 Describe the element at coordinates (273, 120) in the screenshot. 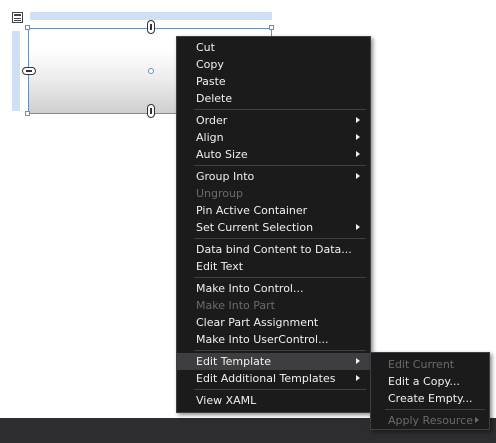

I see `menu-item-order: Order` at that location.